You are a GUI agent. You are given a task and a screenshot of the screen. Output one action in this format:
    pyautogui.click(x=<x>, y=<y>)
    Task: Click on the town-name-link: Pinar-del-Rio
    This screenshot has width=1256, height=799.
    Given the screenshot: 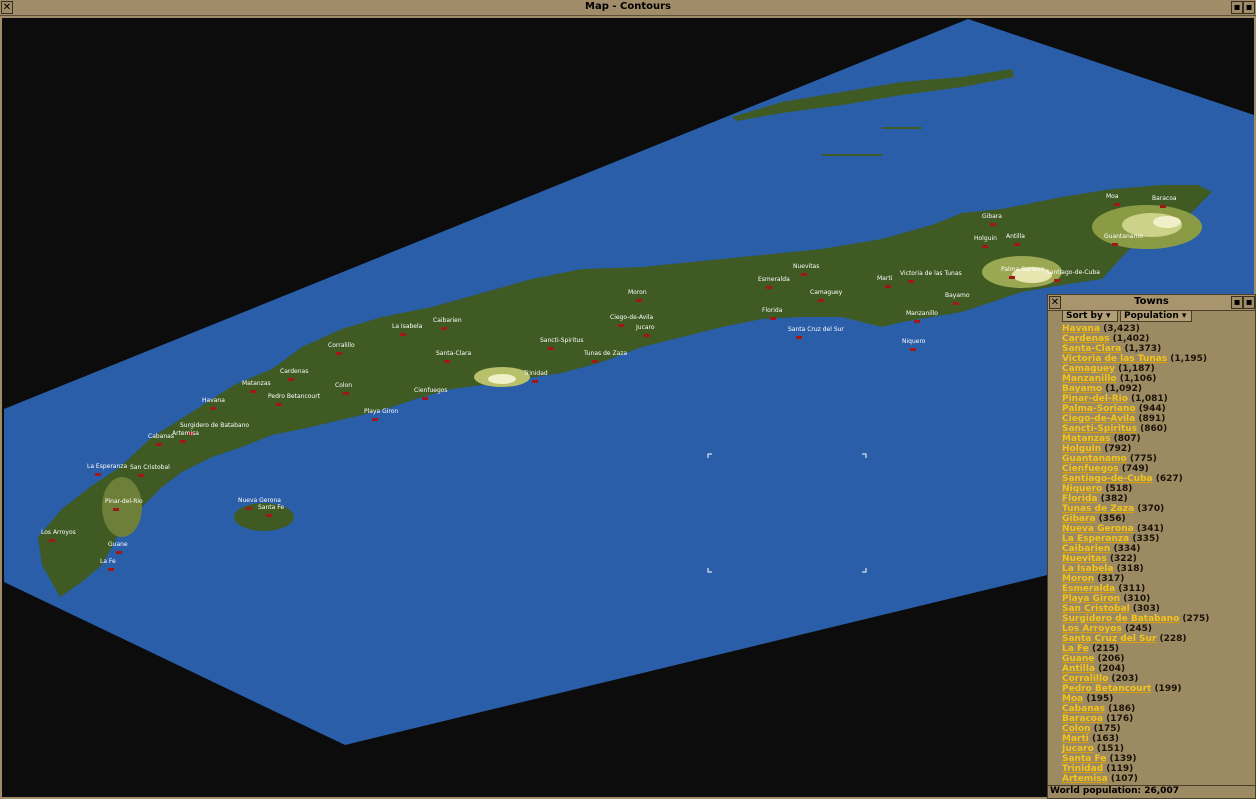 What is the action you would take?
    pyautogui.click(x=1095, y=399)
    